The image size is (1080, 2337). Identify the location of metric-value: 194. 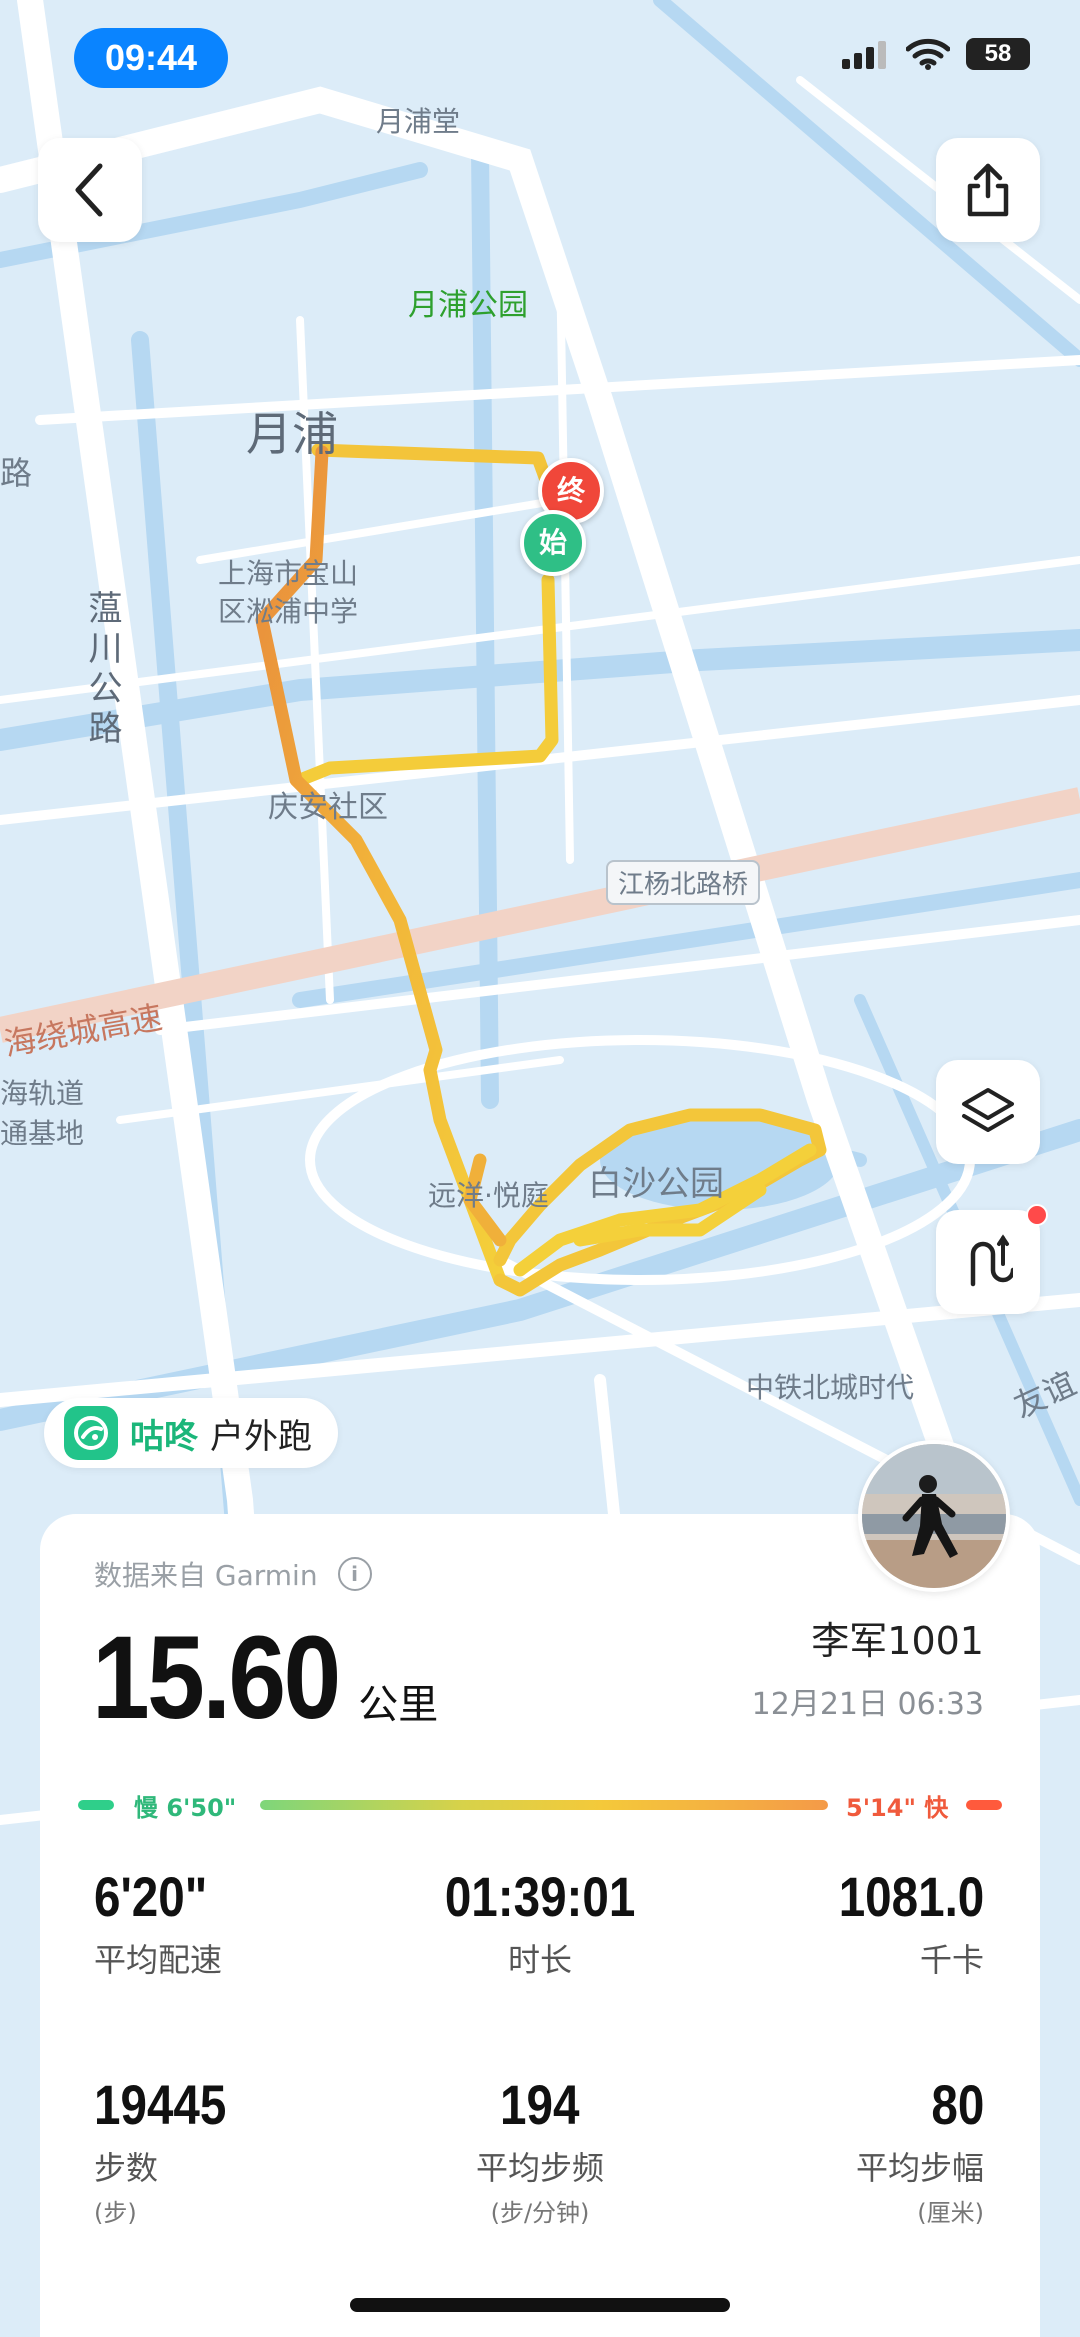
(540, 2104).